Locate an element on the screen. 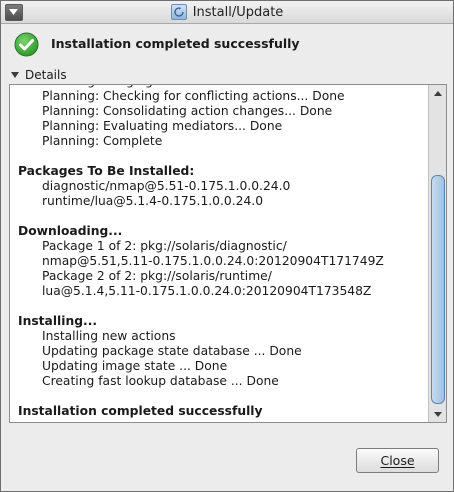 This screenshot has height=492, width=454. log-line: Updating package state database ... Done is located at coordinates (172, 351).